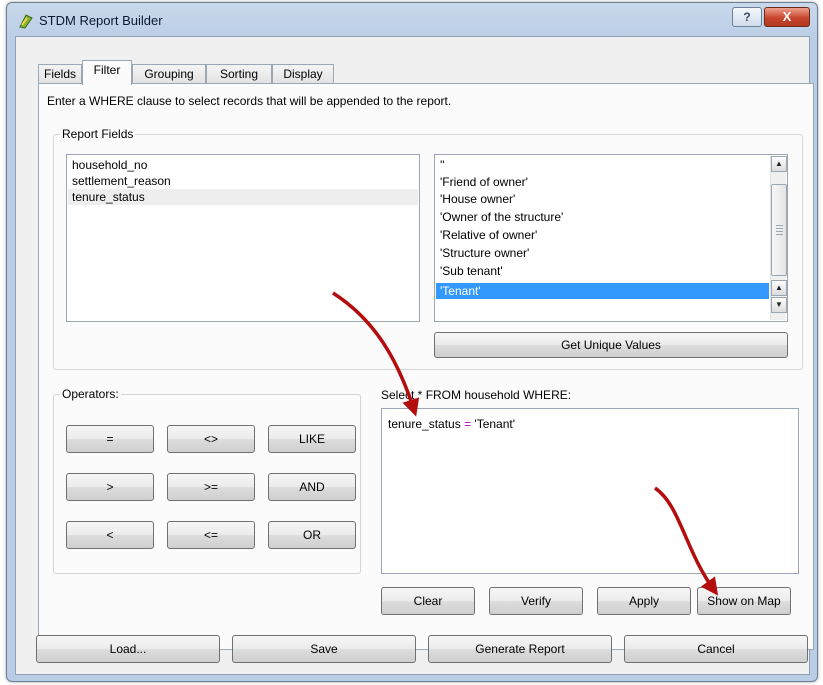  What do you see at coordinates (428, 601) in the screenshot?
I see `clear-button: Clear` at bounding box center [428, 601].